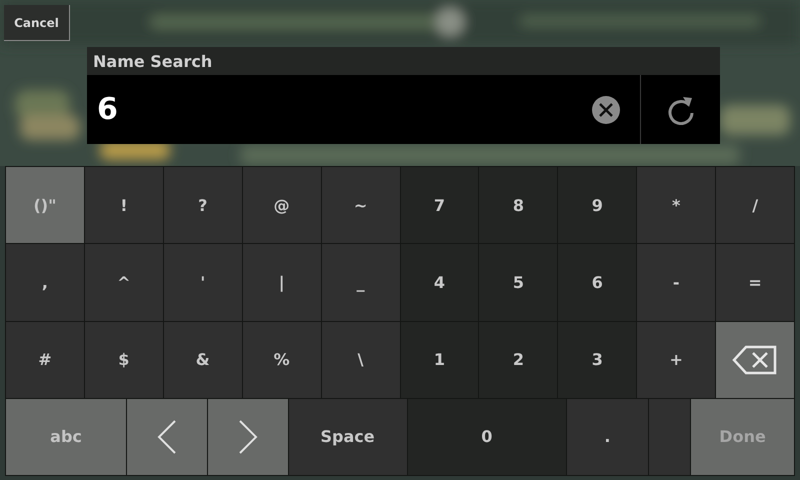 Image resolution: width=800 pixels, height=480 pixels. I want to click on key: !, so click(123, 205).